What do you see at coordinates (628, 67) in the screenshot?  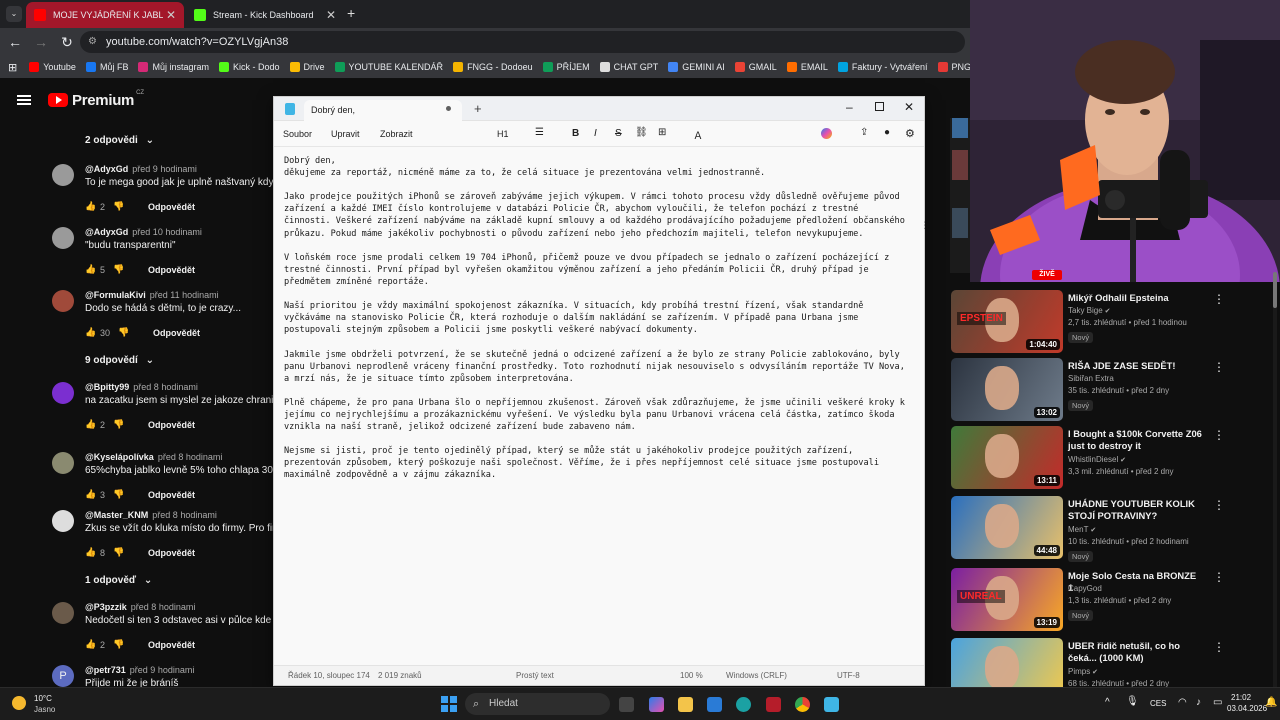 I see `bookmark-item: CHAT GPT` at bounding box center [628, 67].